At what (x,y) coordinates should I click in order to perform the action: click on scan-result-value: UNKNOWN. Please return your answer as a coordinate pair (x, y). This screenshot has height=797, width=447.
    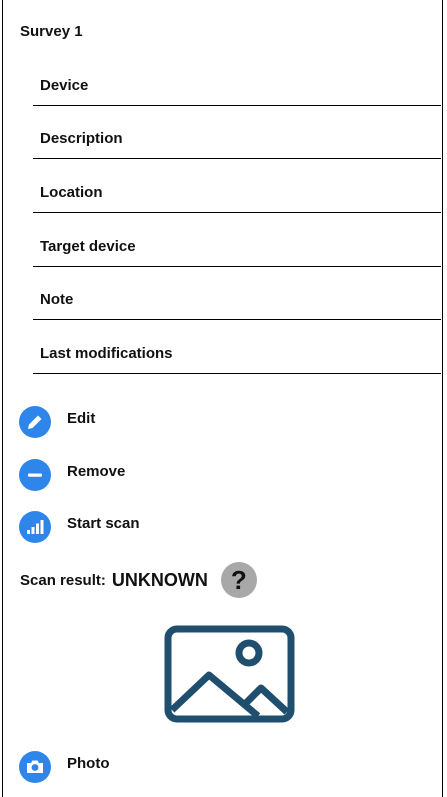
    Looking at the image, I should click on (159, 579).